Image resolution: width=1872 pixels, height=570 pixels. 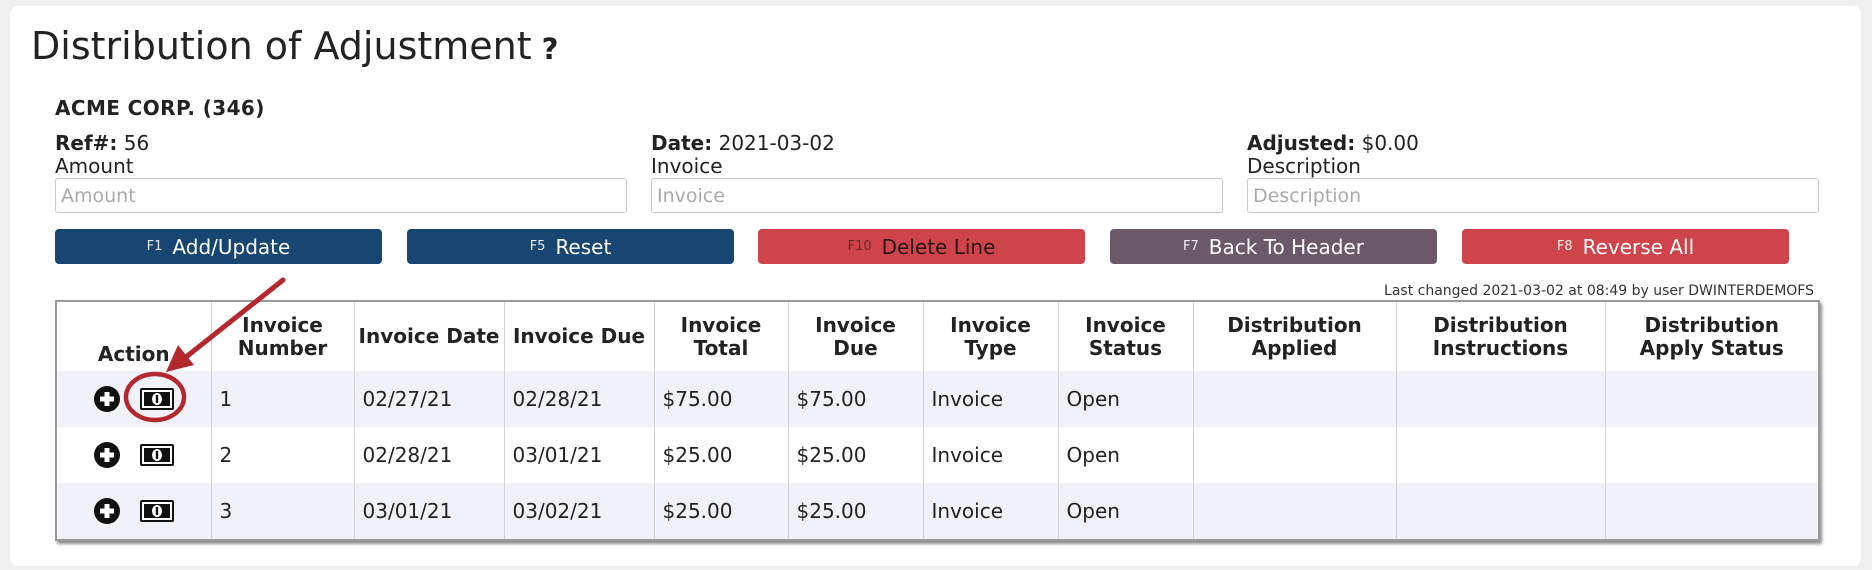 I want to click on delete-line-button: F10 Delete Line, so click(x=921, y=246).